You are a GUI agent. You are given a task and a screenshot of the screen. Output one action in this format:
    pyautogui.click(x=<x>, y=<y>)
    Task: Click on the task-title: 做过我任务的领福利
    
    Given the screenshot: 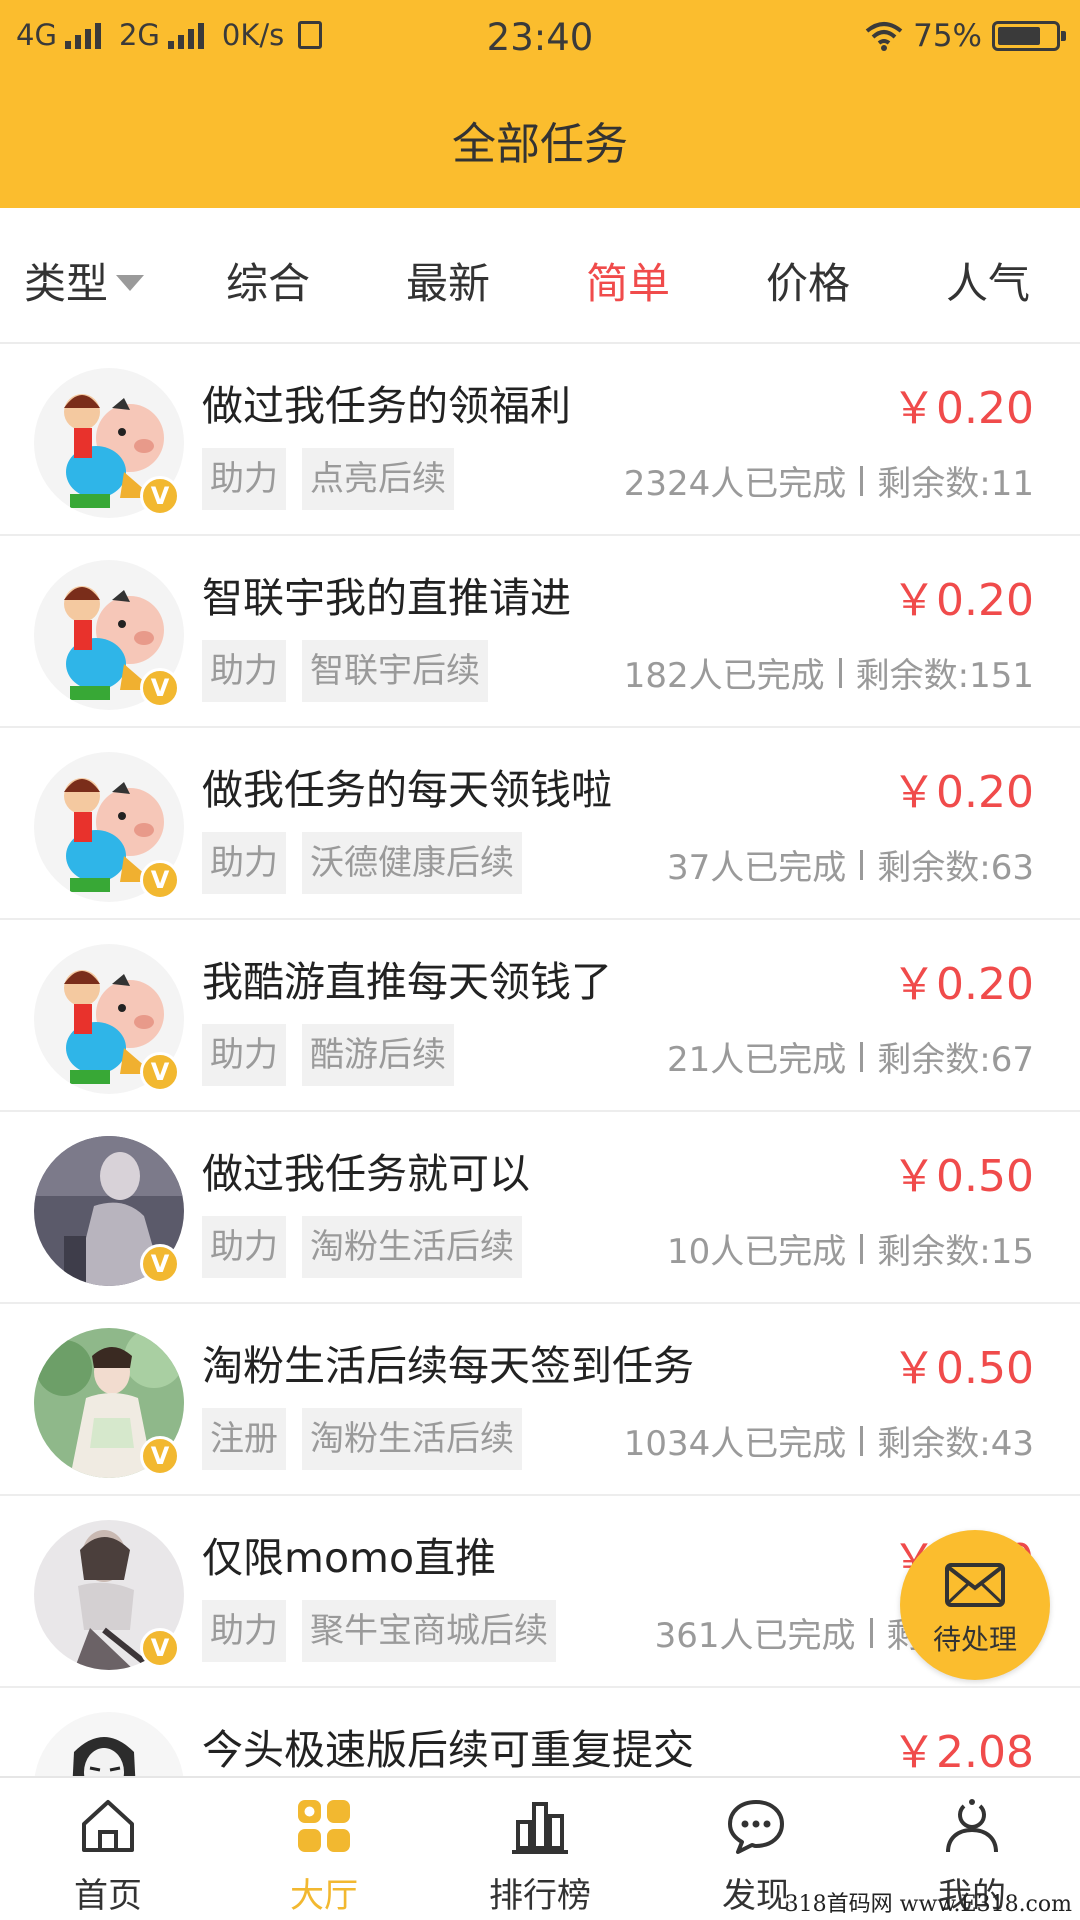 What is the action you would take?
    pyautogui.click(x=386, y=406)
    